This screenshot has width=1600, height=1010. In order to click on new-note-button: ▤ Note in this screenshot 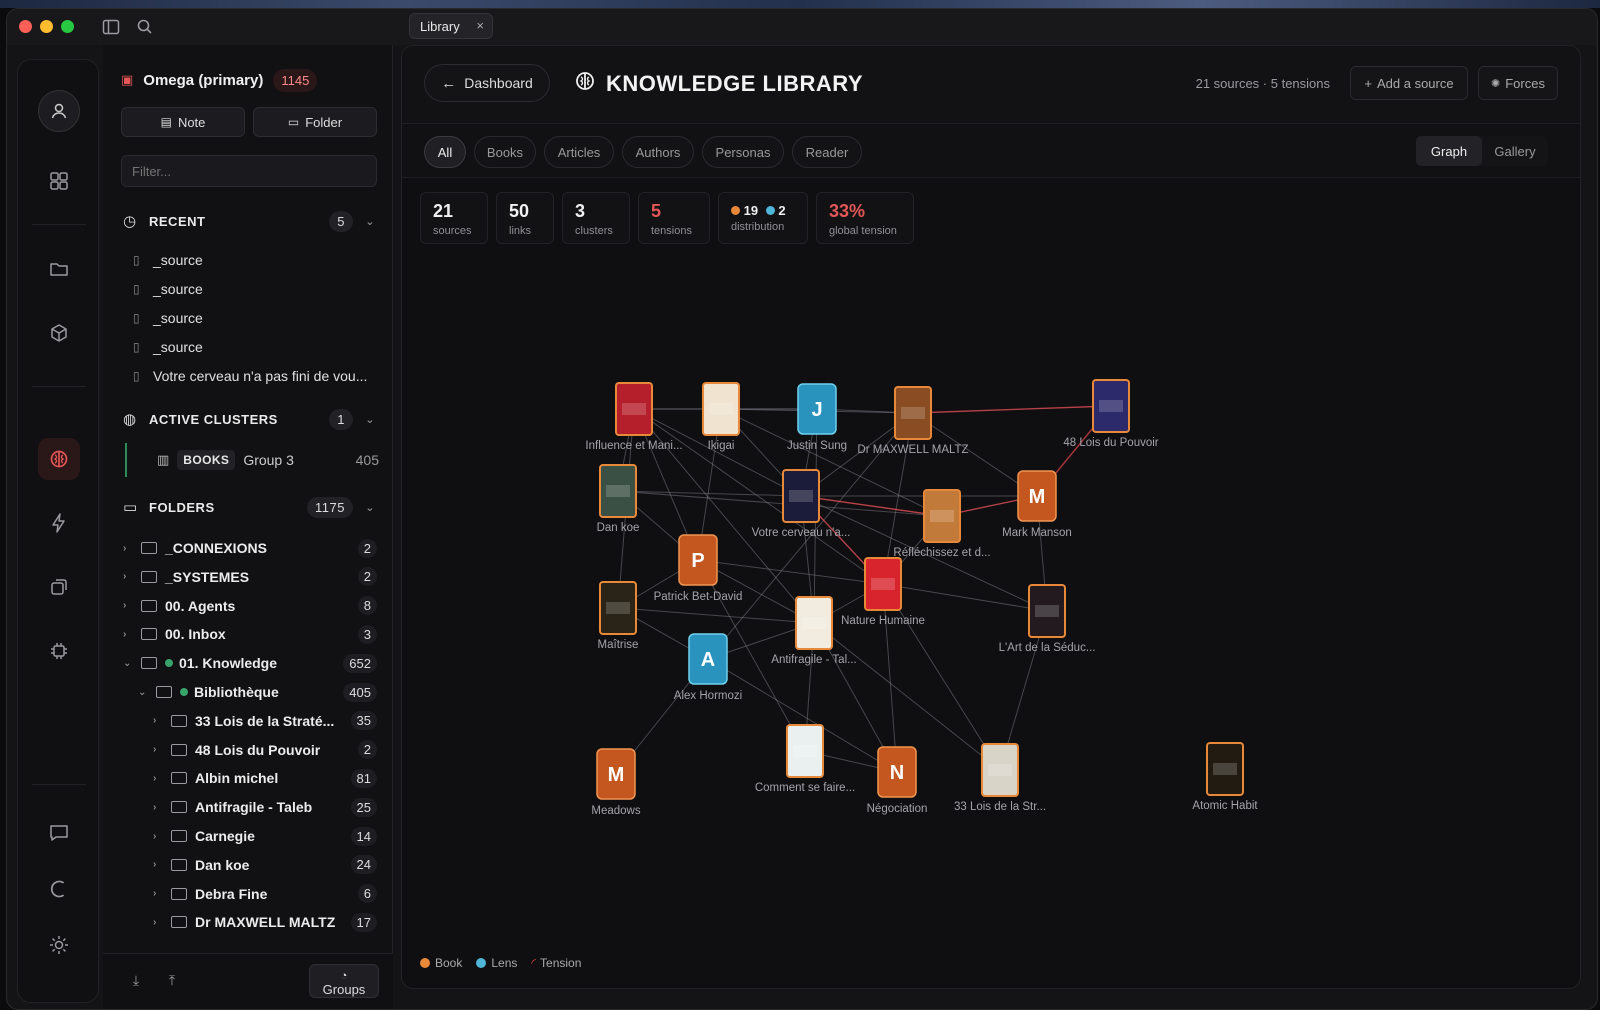, I will do `click(183, 122)`.